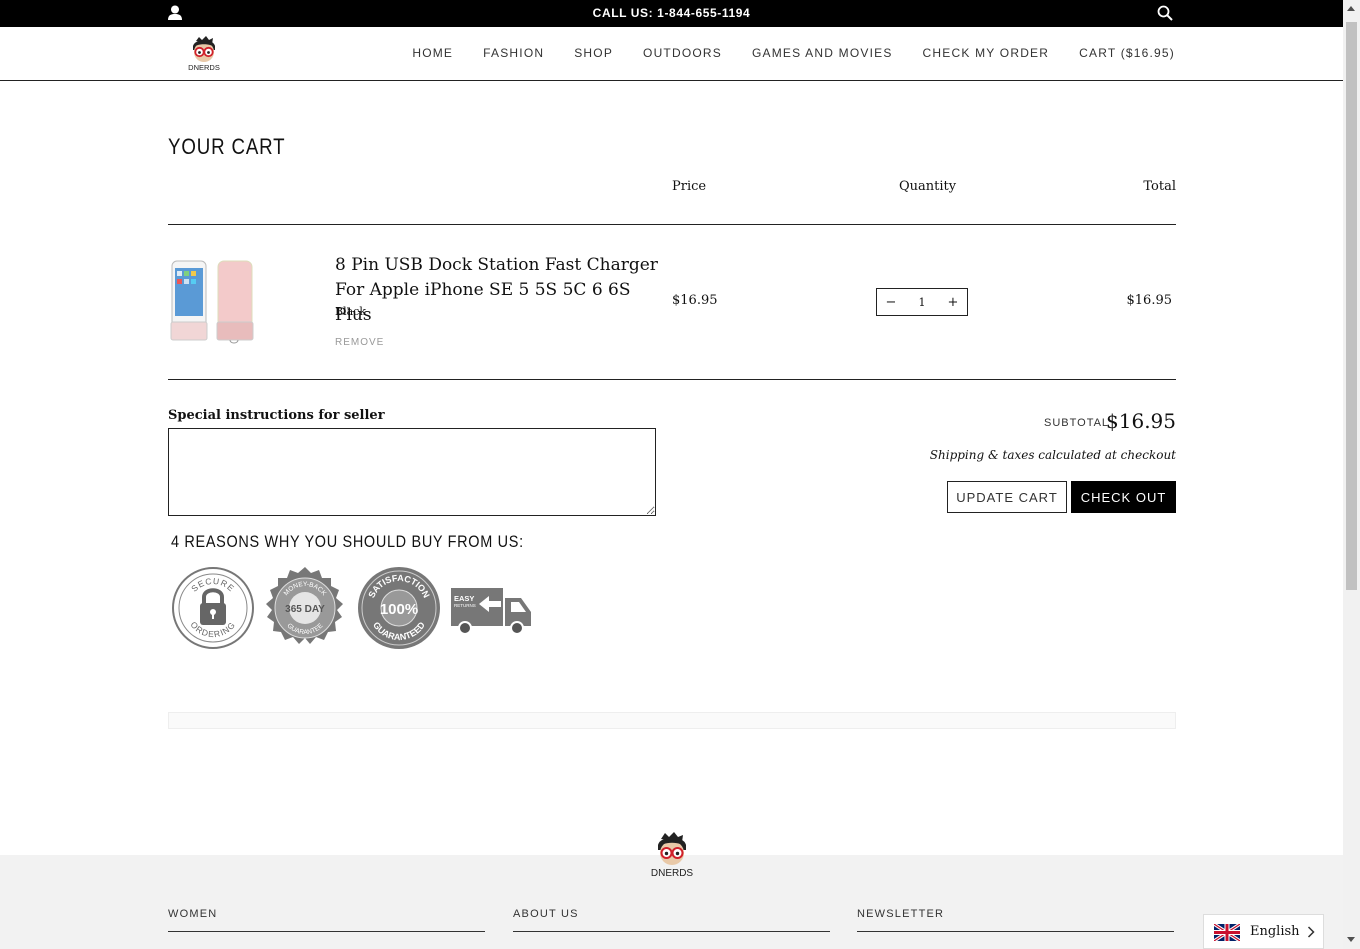 Image resolution: width=1360 pixels, height=949 pixels. Describe the element at coordinates (672, 855) in the screenshot. I see `footer-logo: DNERDS` at that location.